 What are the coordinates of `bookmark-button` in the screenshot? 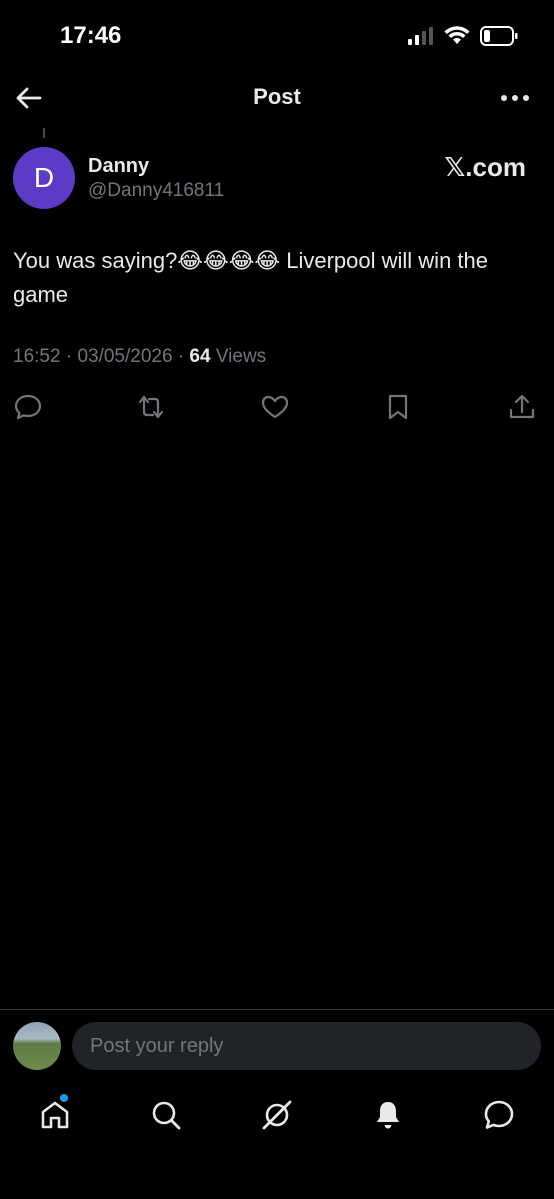 It's located at (398, 407).